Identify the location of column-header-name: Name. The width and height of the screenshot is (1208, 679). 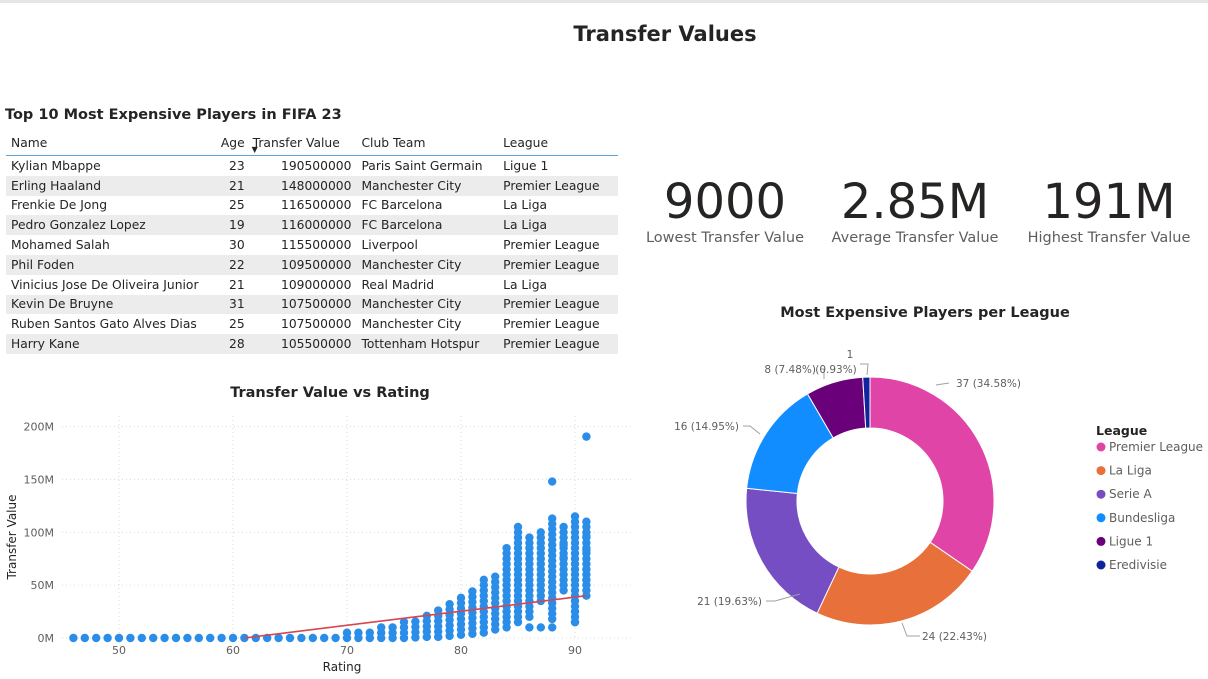
(105, 143).